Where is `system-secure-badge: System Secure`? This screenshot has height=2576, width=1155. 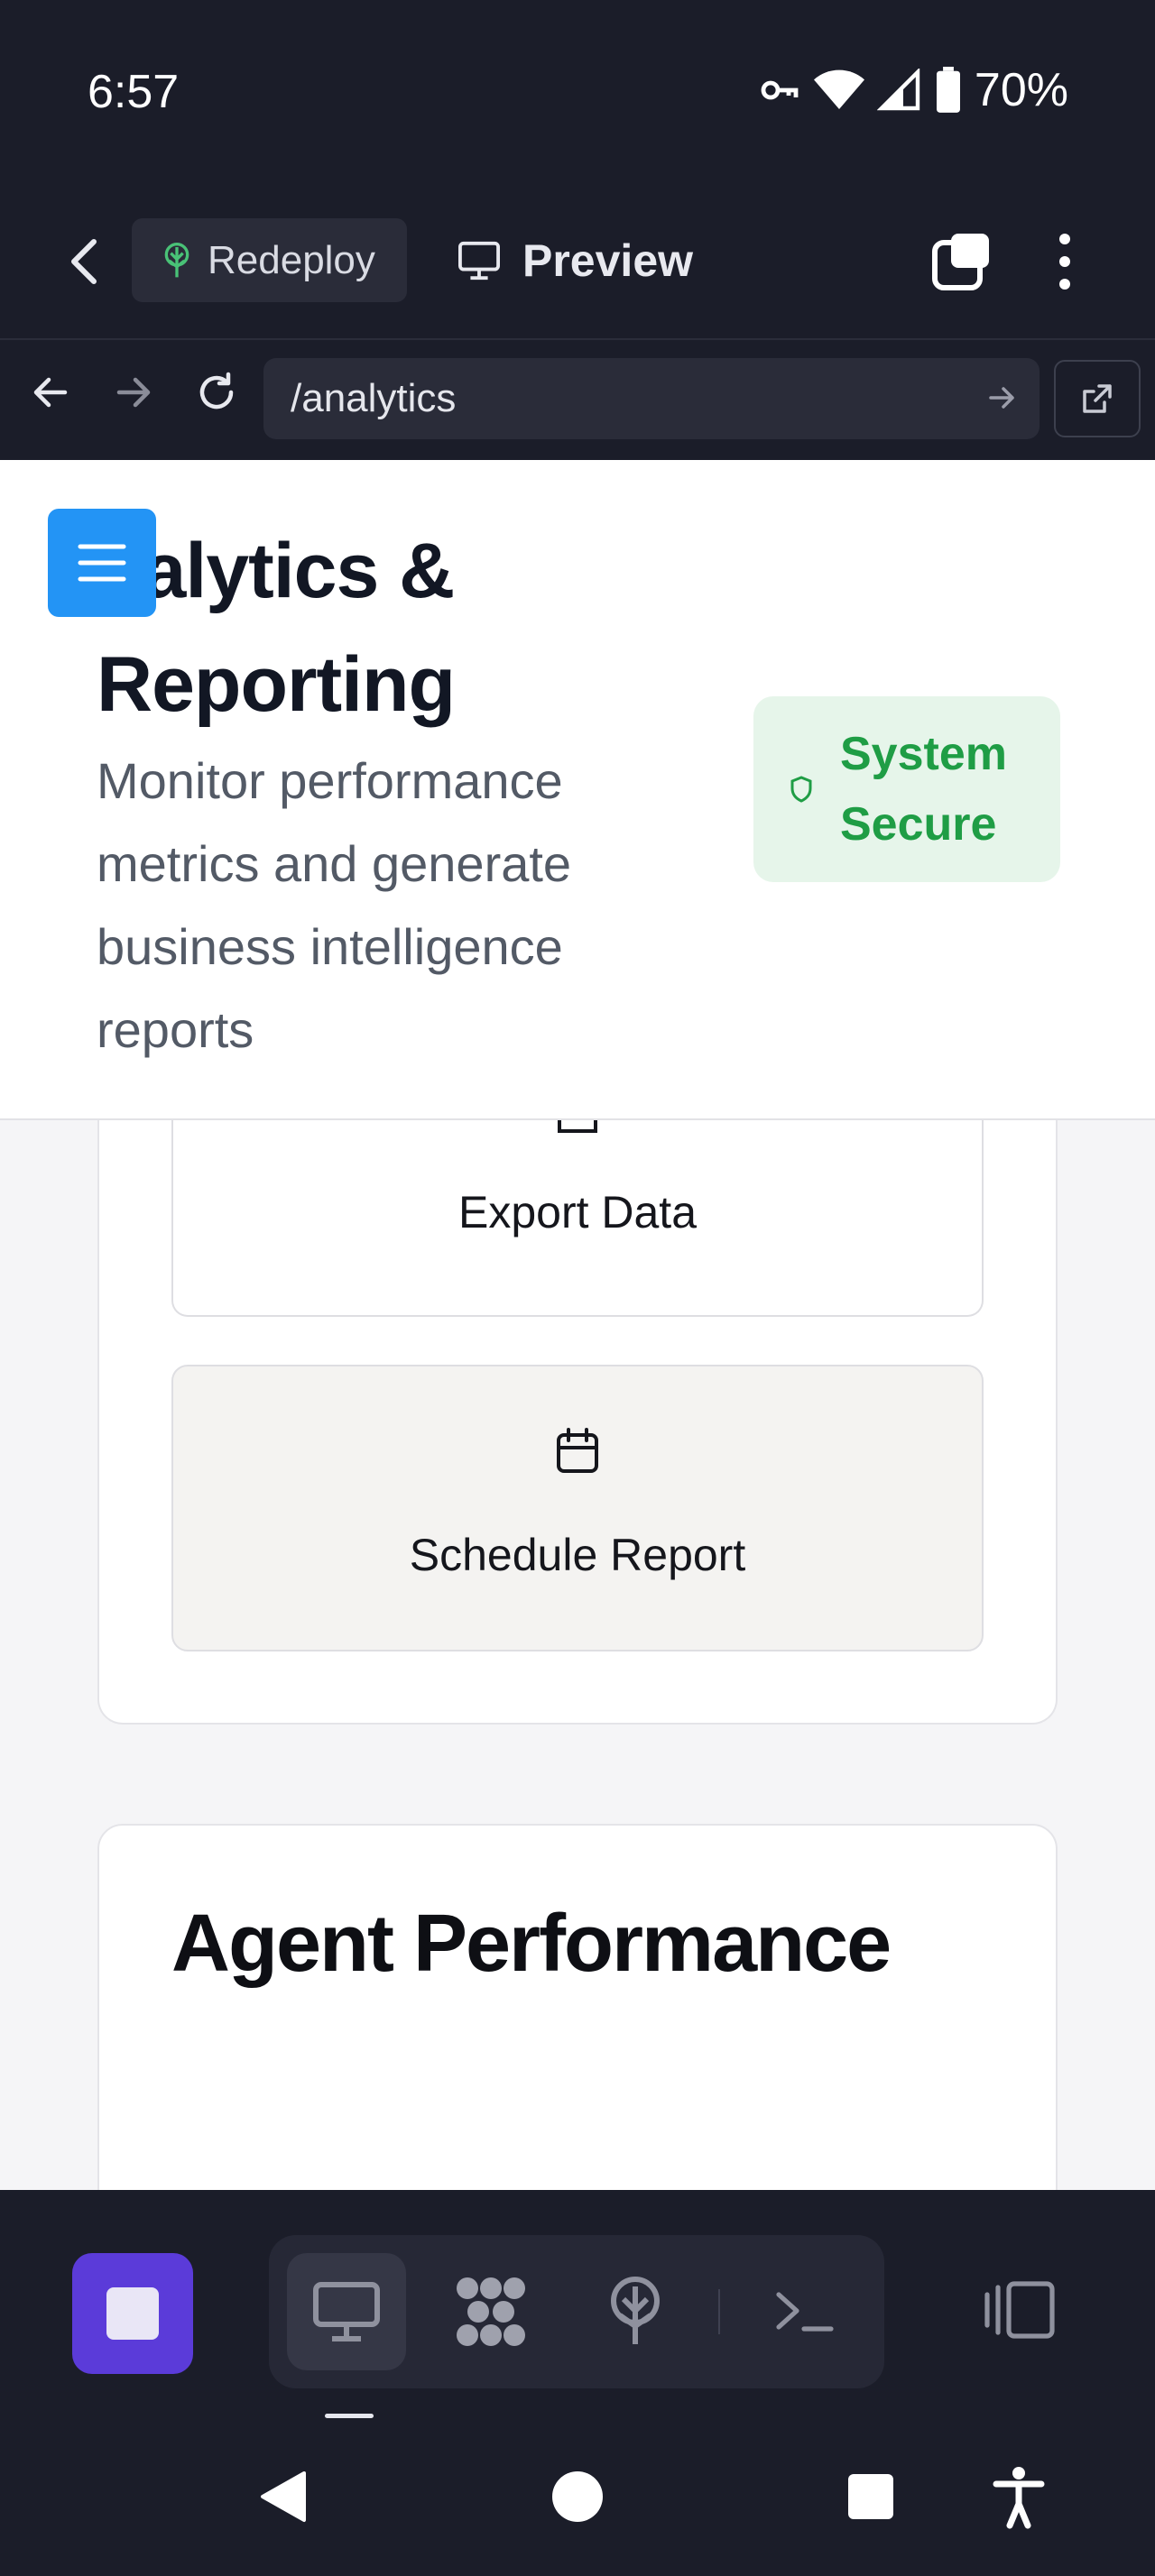 system-secure-badge: System Secure is located at coordinates (906, 789).